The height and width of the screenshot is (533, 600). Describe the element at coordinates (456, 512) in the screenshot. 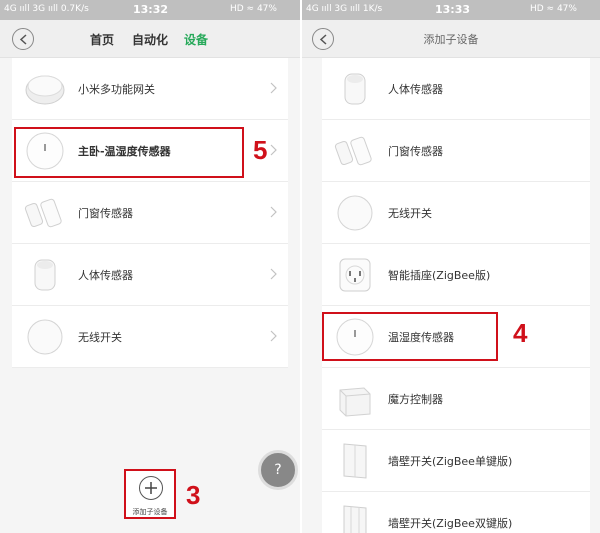

I see `list-item-wall-switch-double: 墙壁开关(ZigBee双键版)` at that location.